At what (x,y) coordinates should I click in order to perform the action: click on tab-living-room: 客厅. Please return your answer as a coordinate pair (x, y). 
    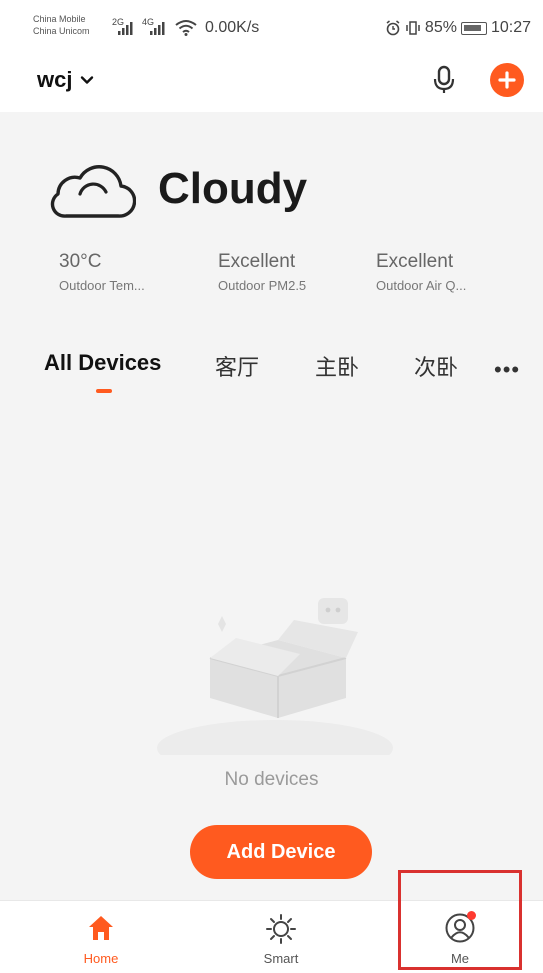
    Looking at the image, I should click on (237, 366).